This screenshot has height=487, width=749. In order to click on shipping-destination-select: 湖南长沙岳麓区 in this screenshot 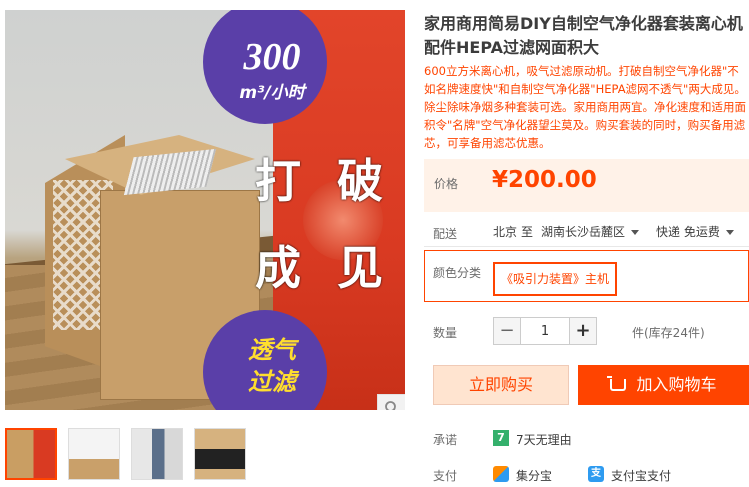, I will do `click(590, 231)`.